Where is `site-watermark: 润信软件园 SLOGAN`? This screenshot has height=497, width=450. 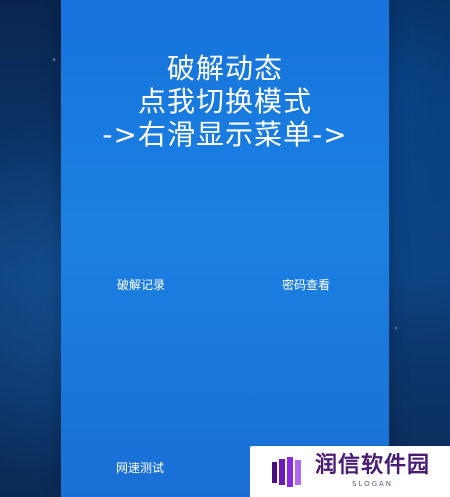 site-watermark: 润信软件园 SLOGAN is located at coordinates (350, 471).